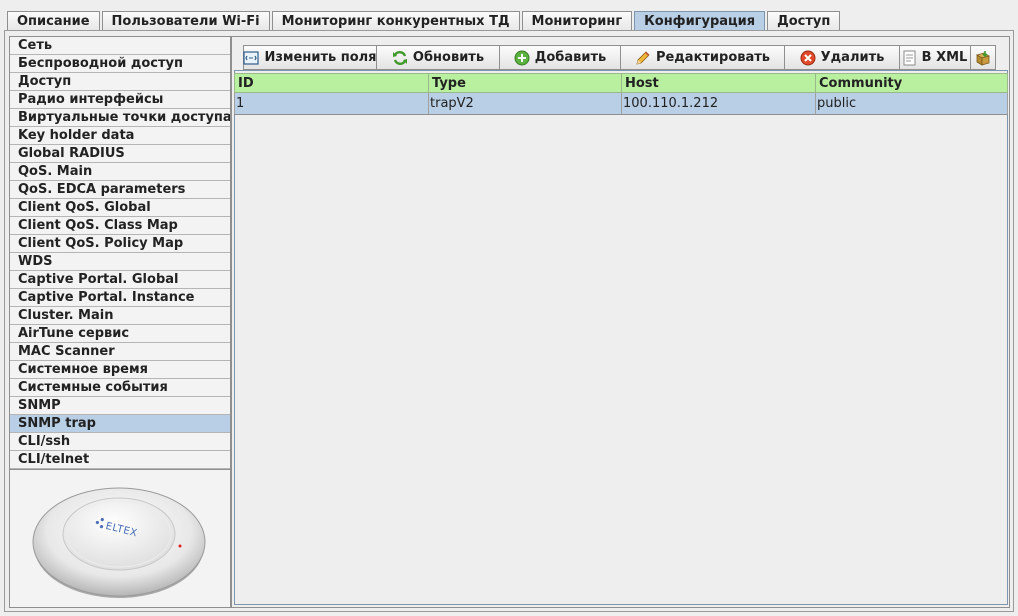  I want to click on add-icon, so click(522, 57).